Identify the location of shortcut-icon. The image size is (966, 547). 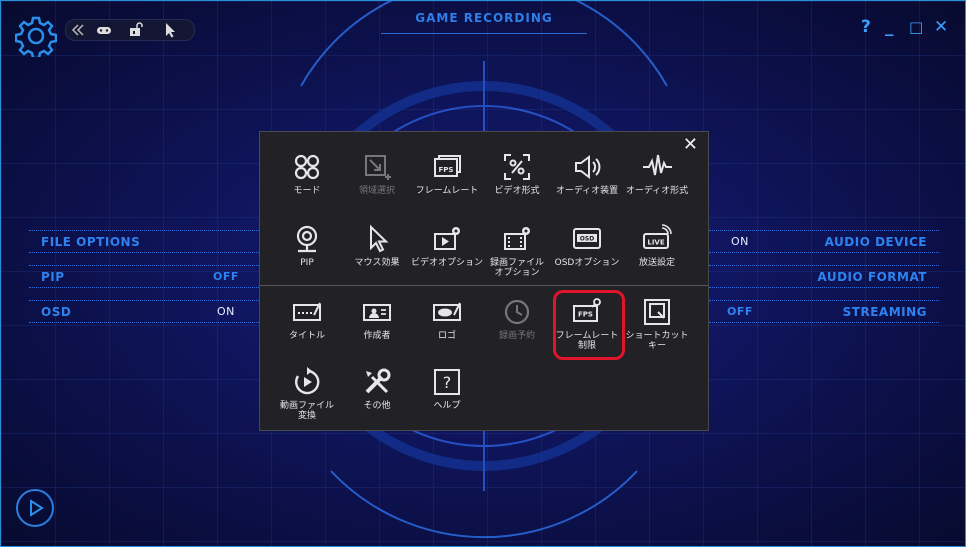
(657, 312).